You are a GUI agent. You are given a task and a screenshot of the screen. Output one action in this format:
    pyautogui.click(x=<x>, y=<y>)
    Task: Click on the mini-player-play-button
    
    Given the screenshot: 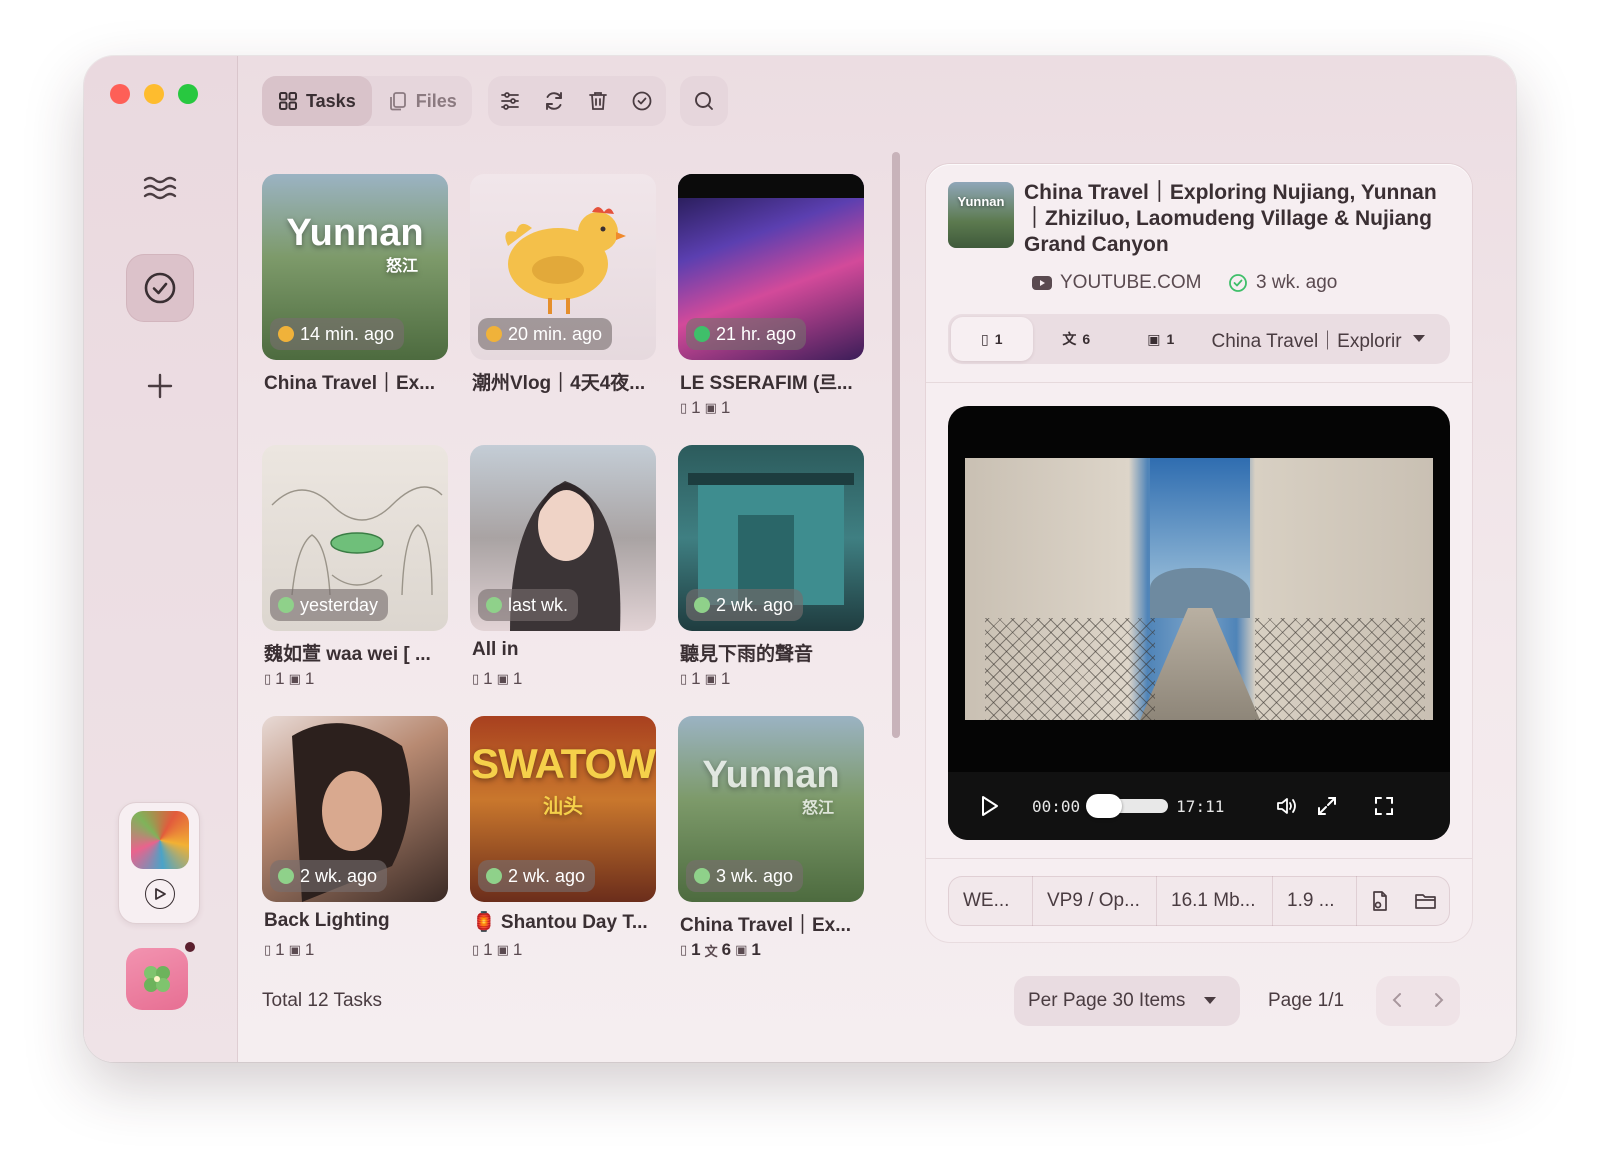 What is the action you would take?
    pyautogui.click(x=160, y=894)
    